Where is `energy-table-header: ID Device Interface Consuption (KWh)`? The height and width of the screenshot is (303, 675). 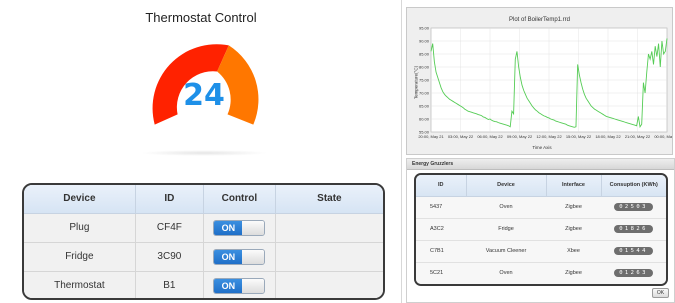
energy-table-header: ID Device Interface Consuption (KWh) is located at coordinates (541, 186).